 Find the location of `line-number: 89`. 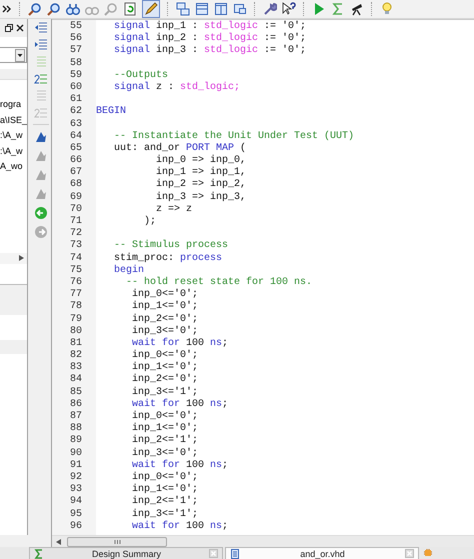

line-number: 89 is located at coordinates (75, 441).